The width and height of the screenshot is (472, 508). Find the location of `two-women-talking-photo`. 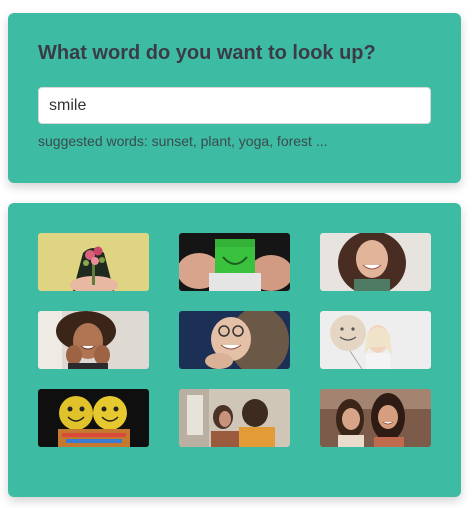

two-women-talking-photo is located at coordinates (234, 418).